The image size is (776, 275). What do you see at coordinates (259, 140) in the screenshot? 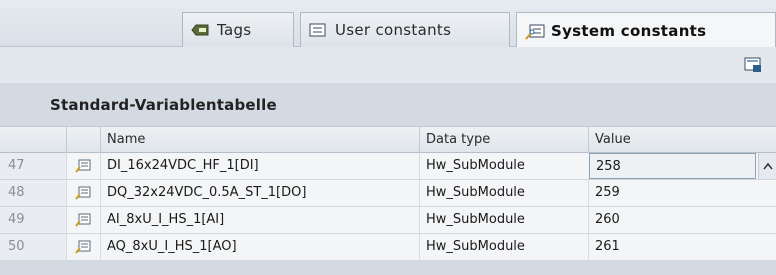
I see `header-name: Name` at bounding box center [259, 140].